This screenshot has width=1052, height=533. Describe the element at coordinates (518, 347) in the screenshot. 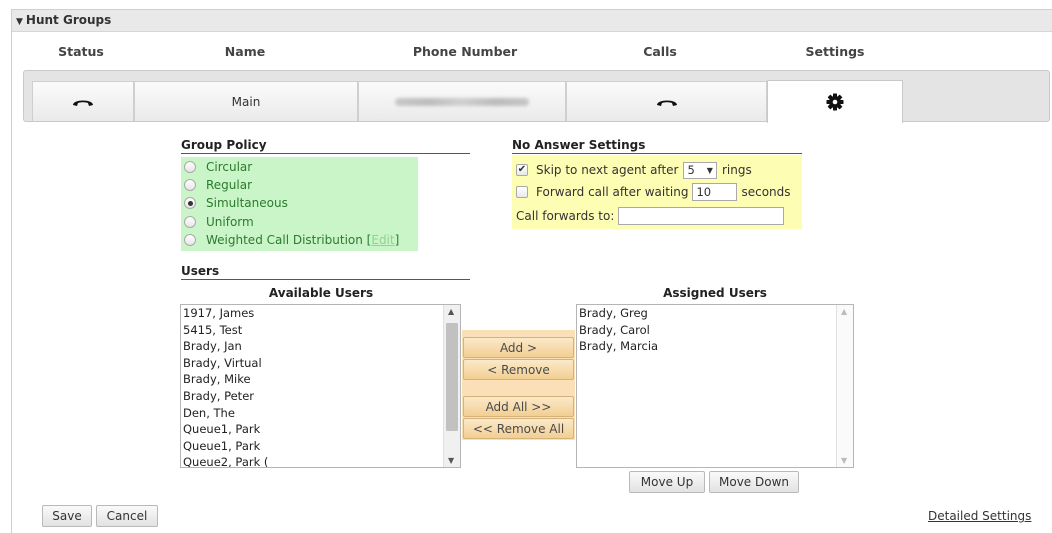

I see `add-user-button: Add >` at that location.